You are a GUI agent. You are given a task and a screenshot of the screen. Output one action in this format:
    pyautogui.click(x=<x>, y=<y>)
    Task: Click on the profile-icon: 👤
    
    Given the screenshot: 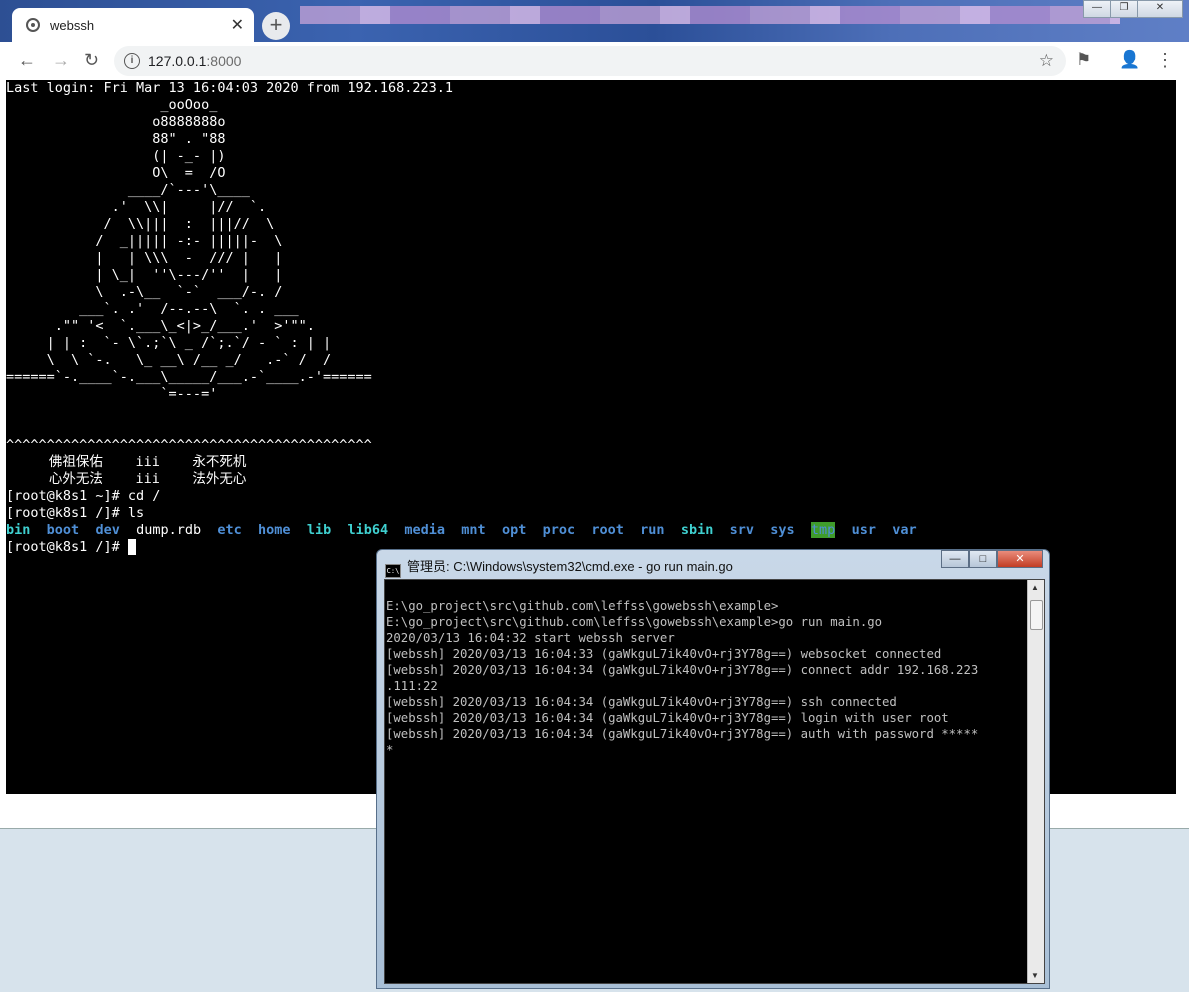 What is the action you would take?
    pyautogui.click(x=1129, y=60)
    